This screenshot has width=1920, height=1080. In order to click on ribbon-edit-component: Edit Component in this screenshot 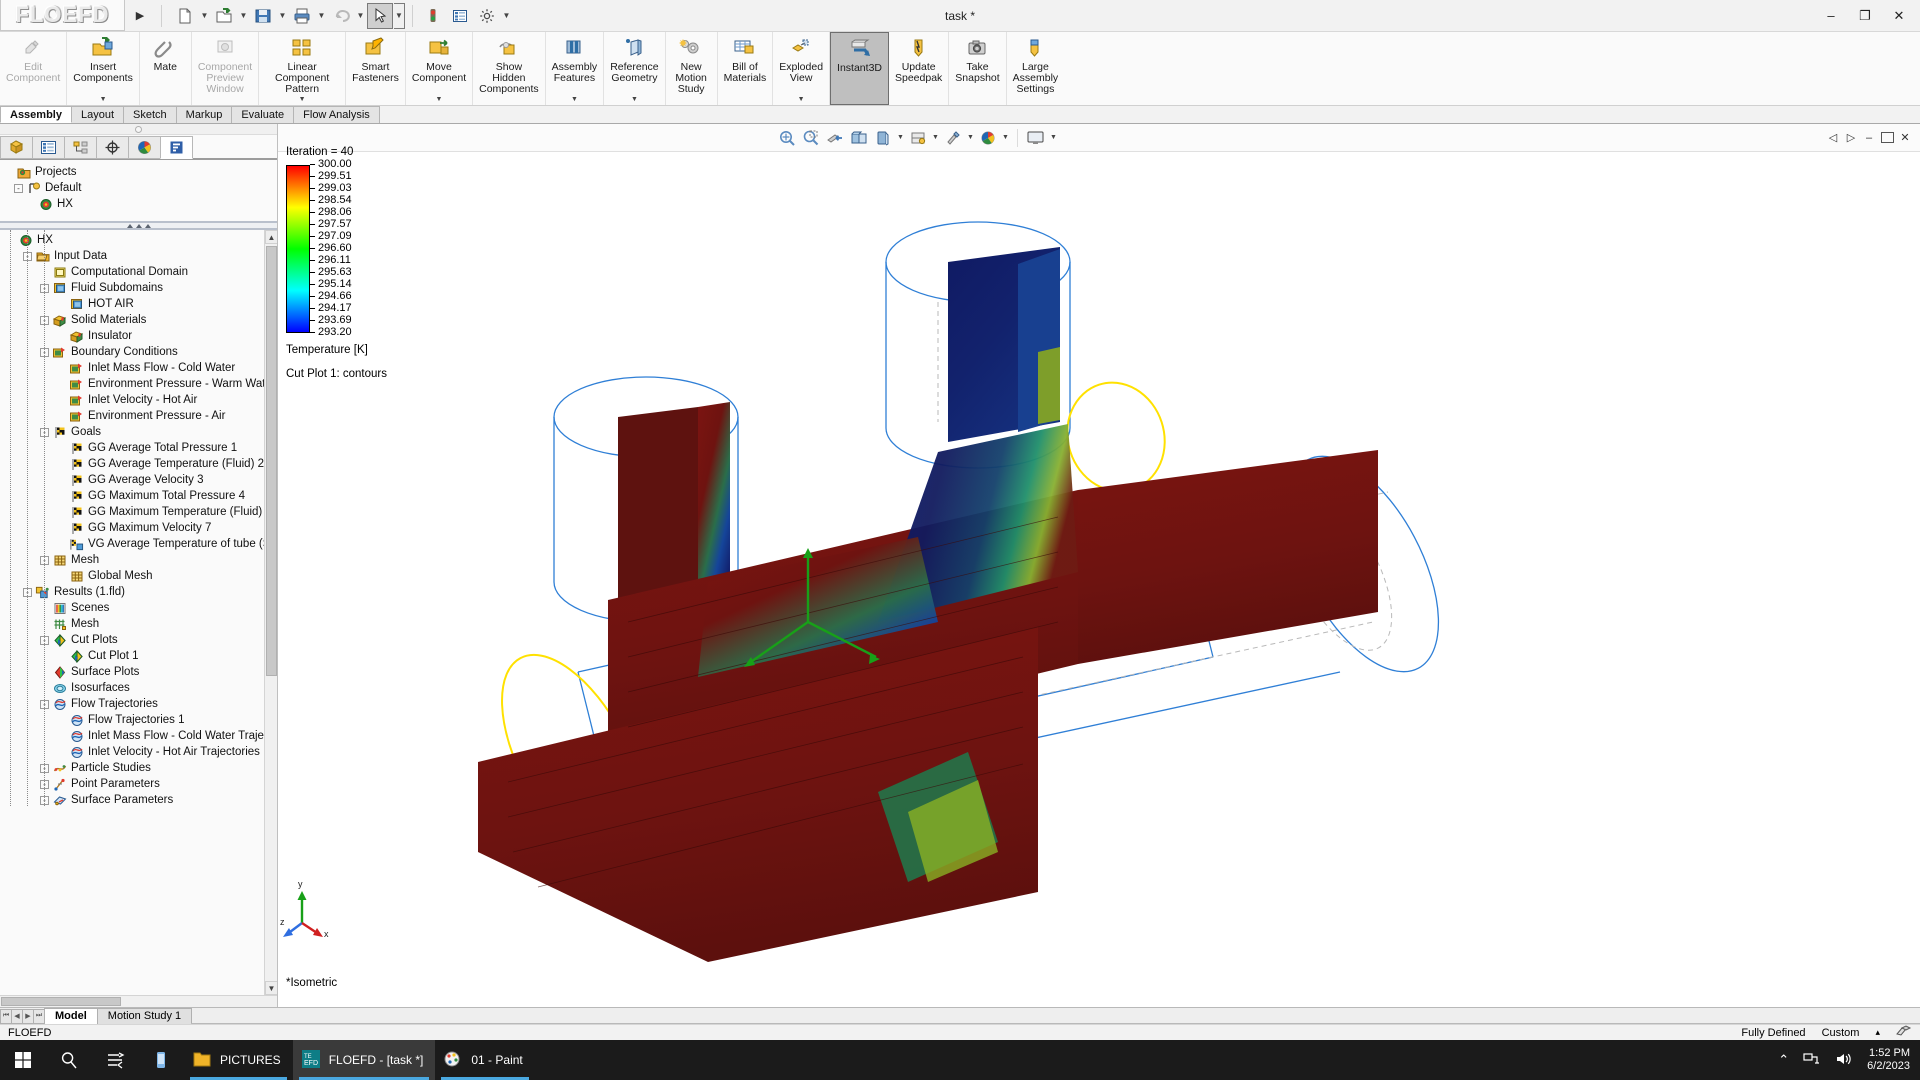, I will do `click(34, 68)`.